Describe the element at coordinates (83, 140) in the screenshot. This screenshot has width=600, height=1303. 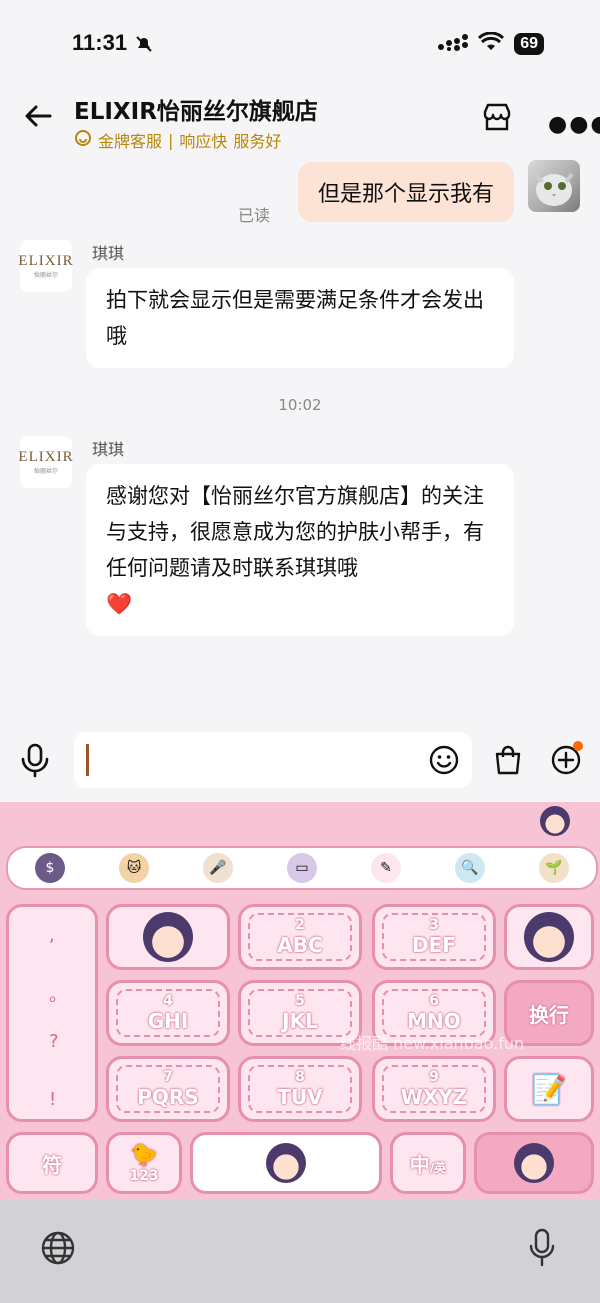
I see `gold-service-icon` at that location.